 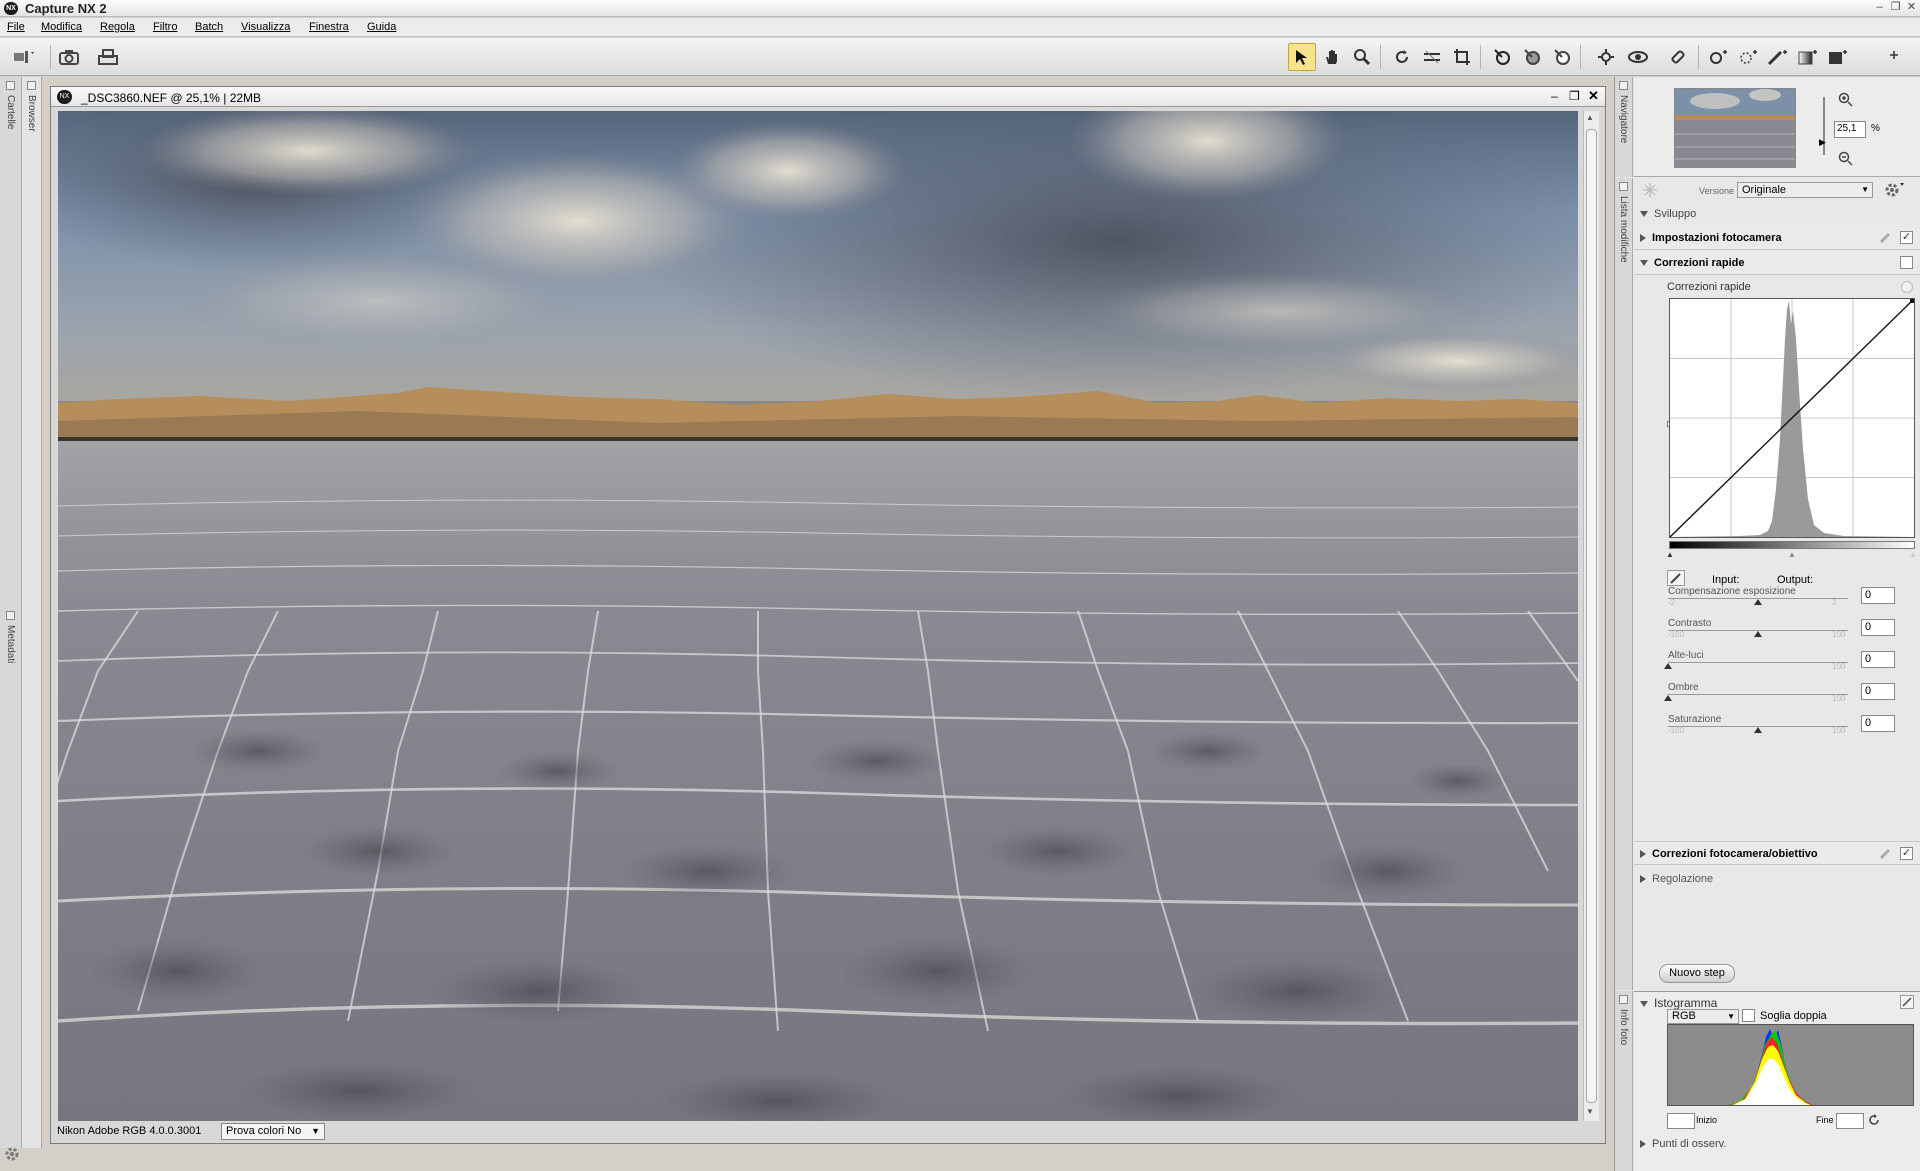 I want to click on end-input, so click(x=1850, y=1121).